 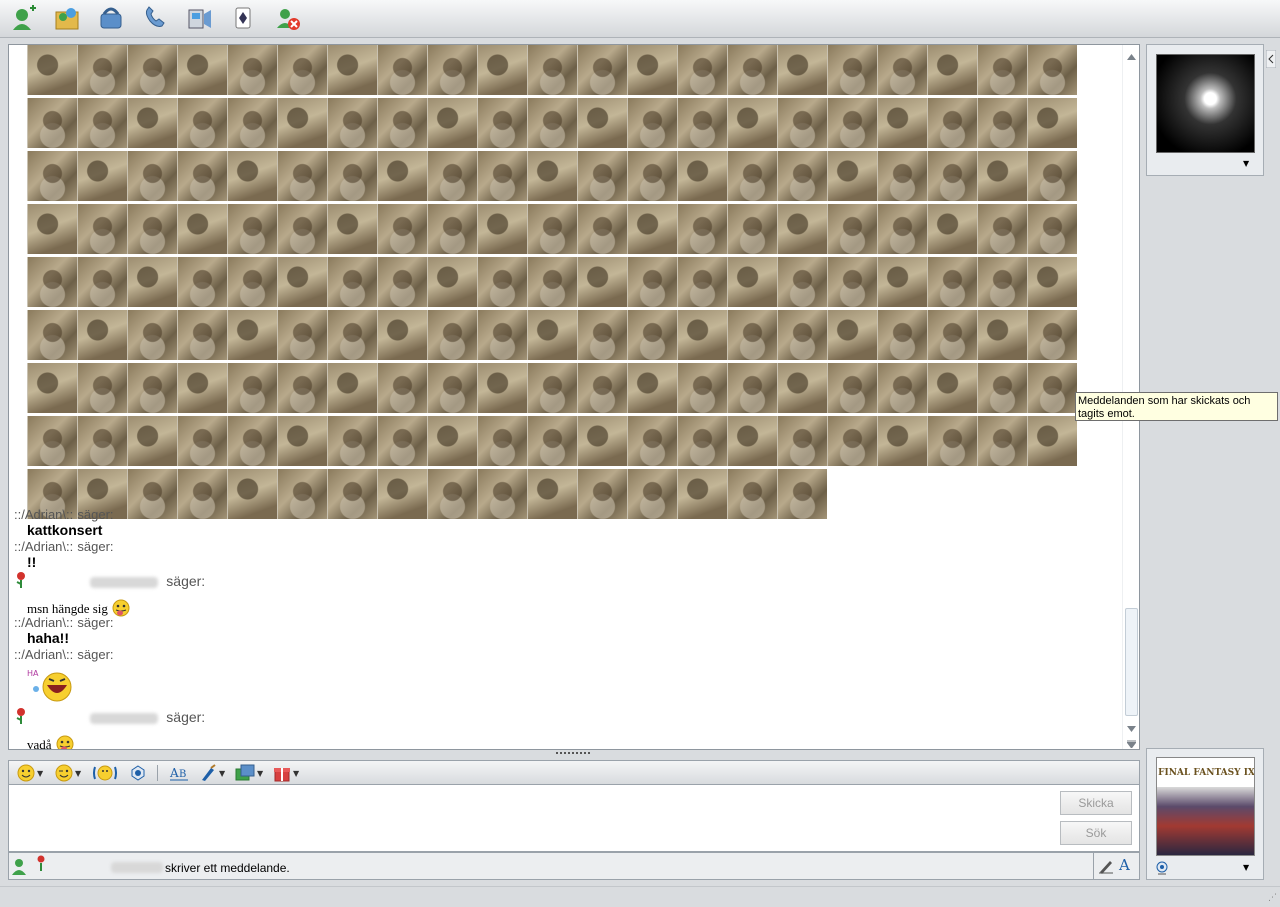 What do you see at coordinates (48, 638) in the screenshot?
I see `message-text: haha!!` at bounding box center [48, 638].